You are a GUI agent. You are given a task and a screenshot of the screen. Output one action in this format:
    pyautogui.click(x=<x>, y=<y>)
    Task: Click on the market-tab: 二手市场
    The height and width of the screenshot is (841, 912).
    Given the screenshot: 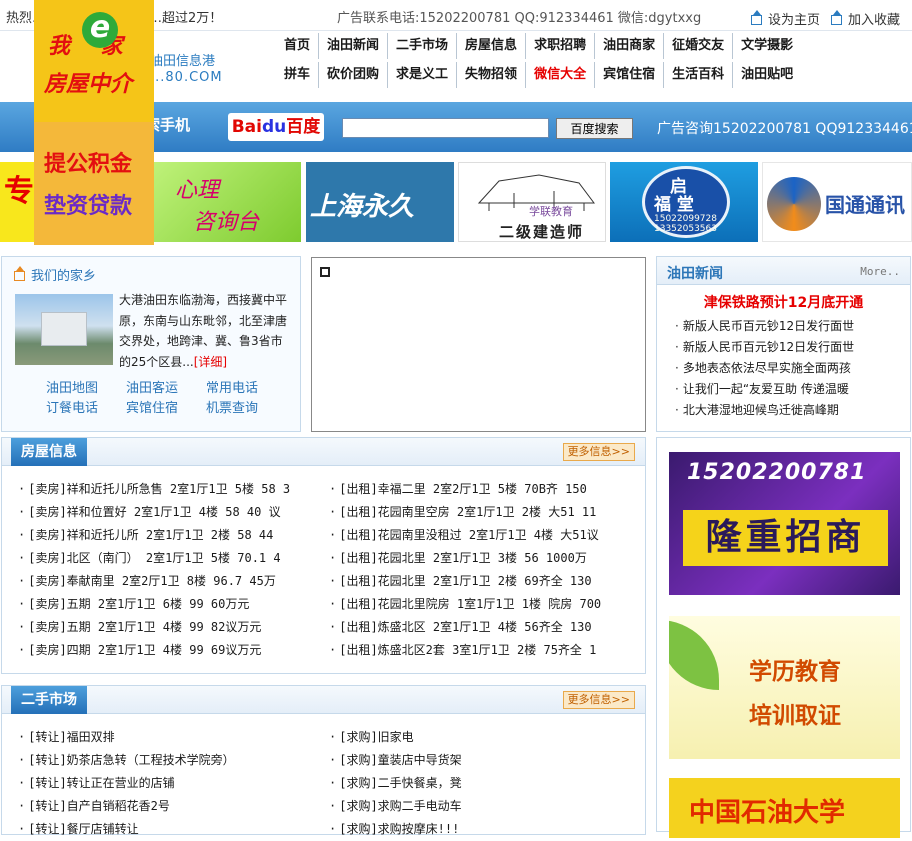 What is the action you would take?
    pyautogui.click(x=49, y=700)
    